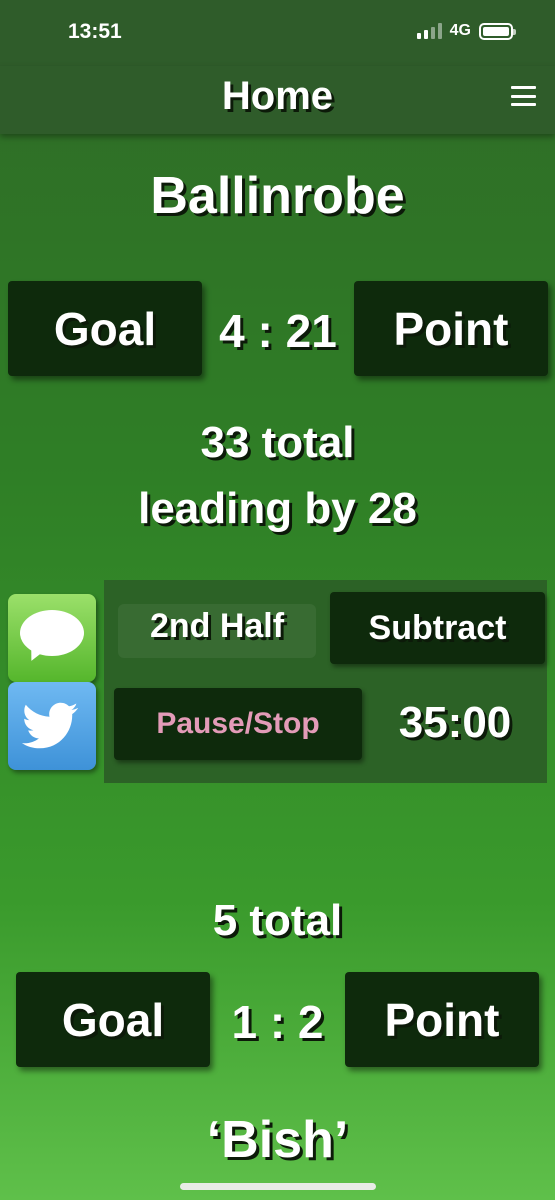  I want to click on subtract-button: Subtract, so click(437, 628).